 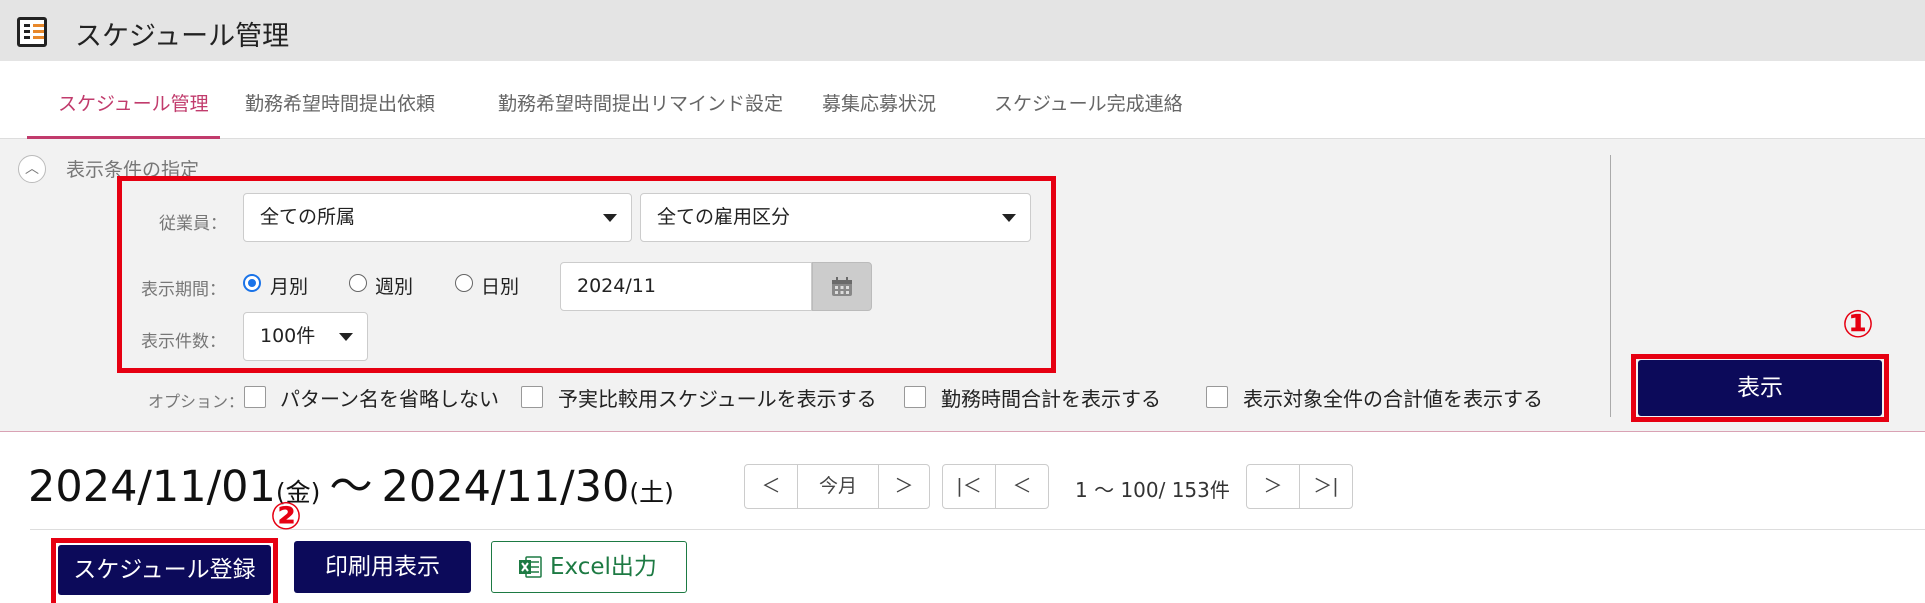 I want to click on collapse-chevron-up-icon: ︿, so click(x=32, y=169).